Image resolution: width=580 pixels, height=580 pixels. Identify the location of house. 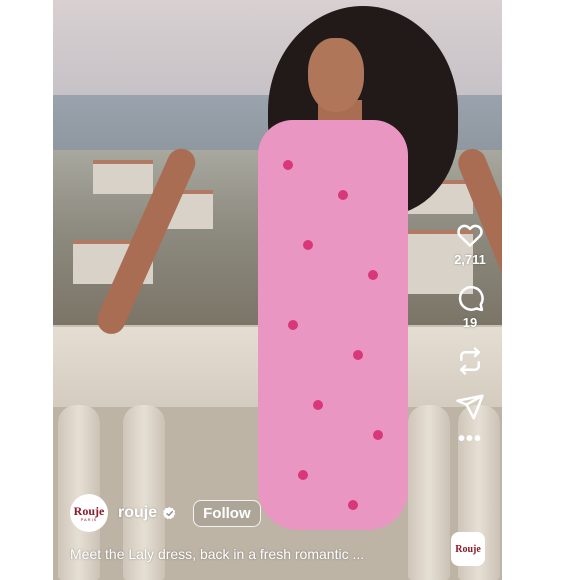
(123, 177).